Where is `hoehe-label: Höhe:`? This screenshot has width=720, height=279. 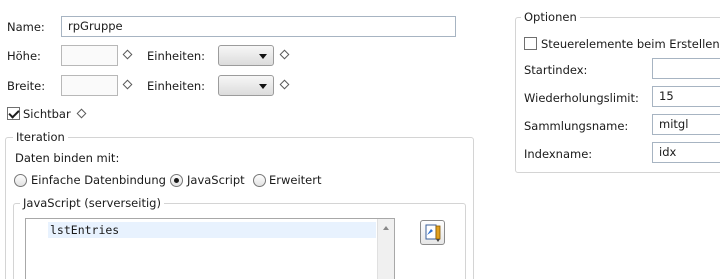
hoehe-label: Höhe: is located at coordinates (24, 56).